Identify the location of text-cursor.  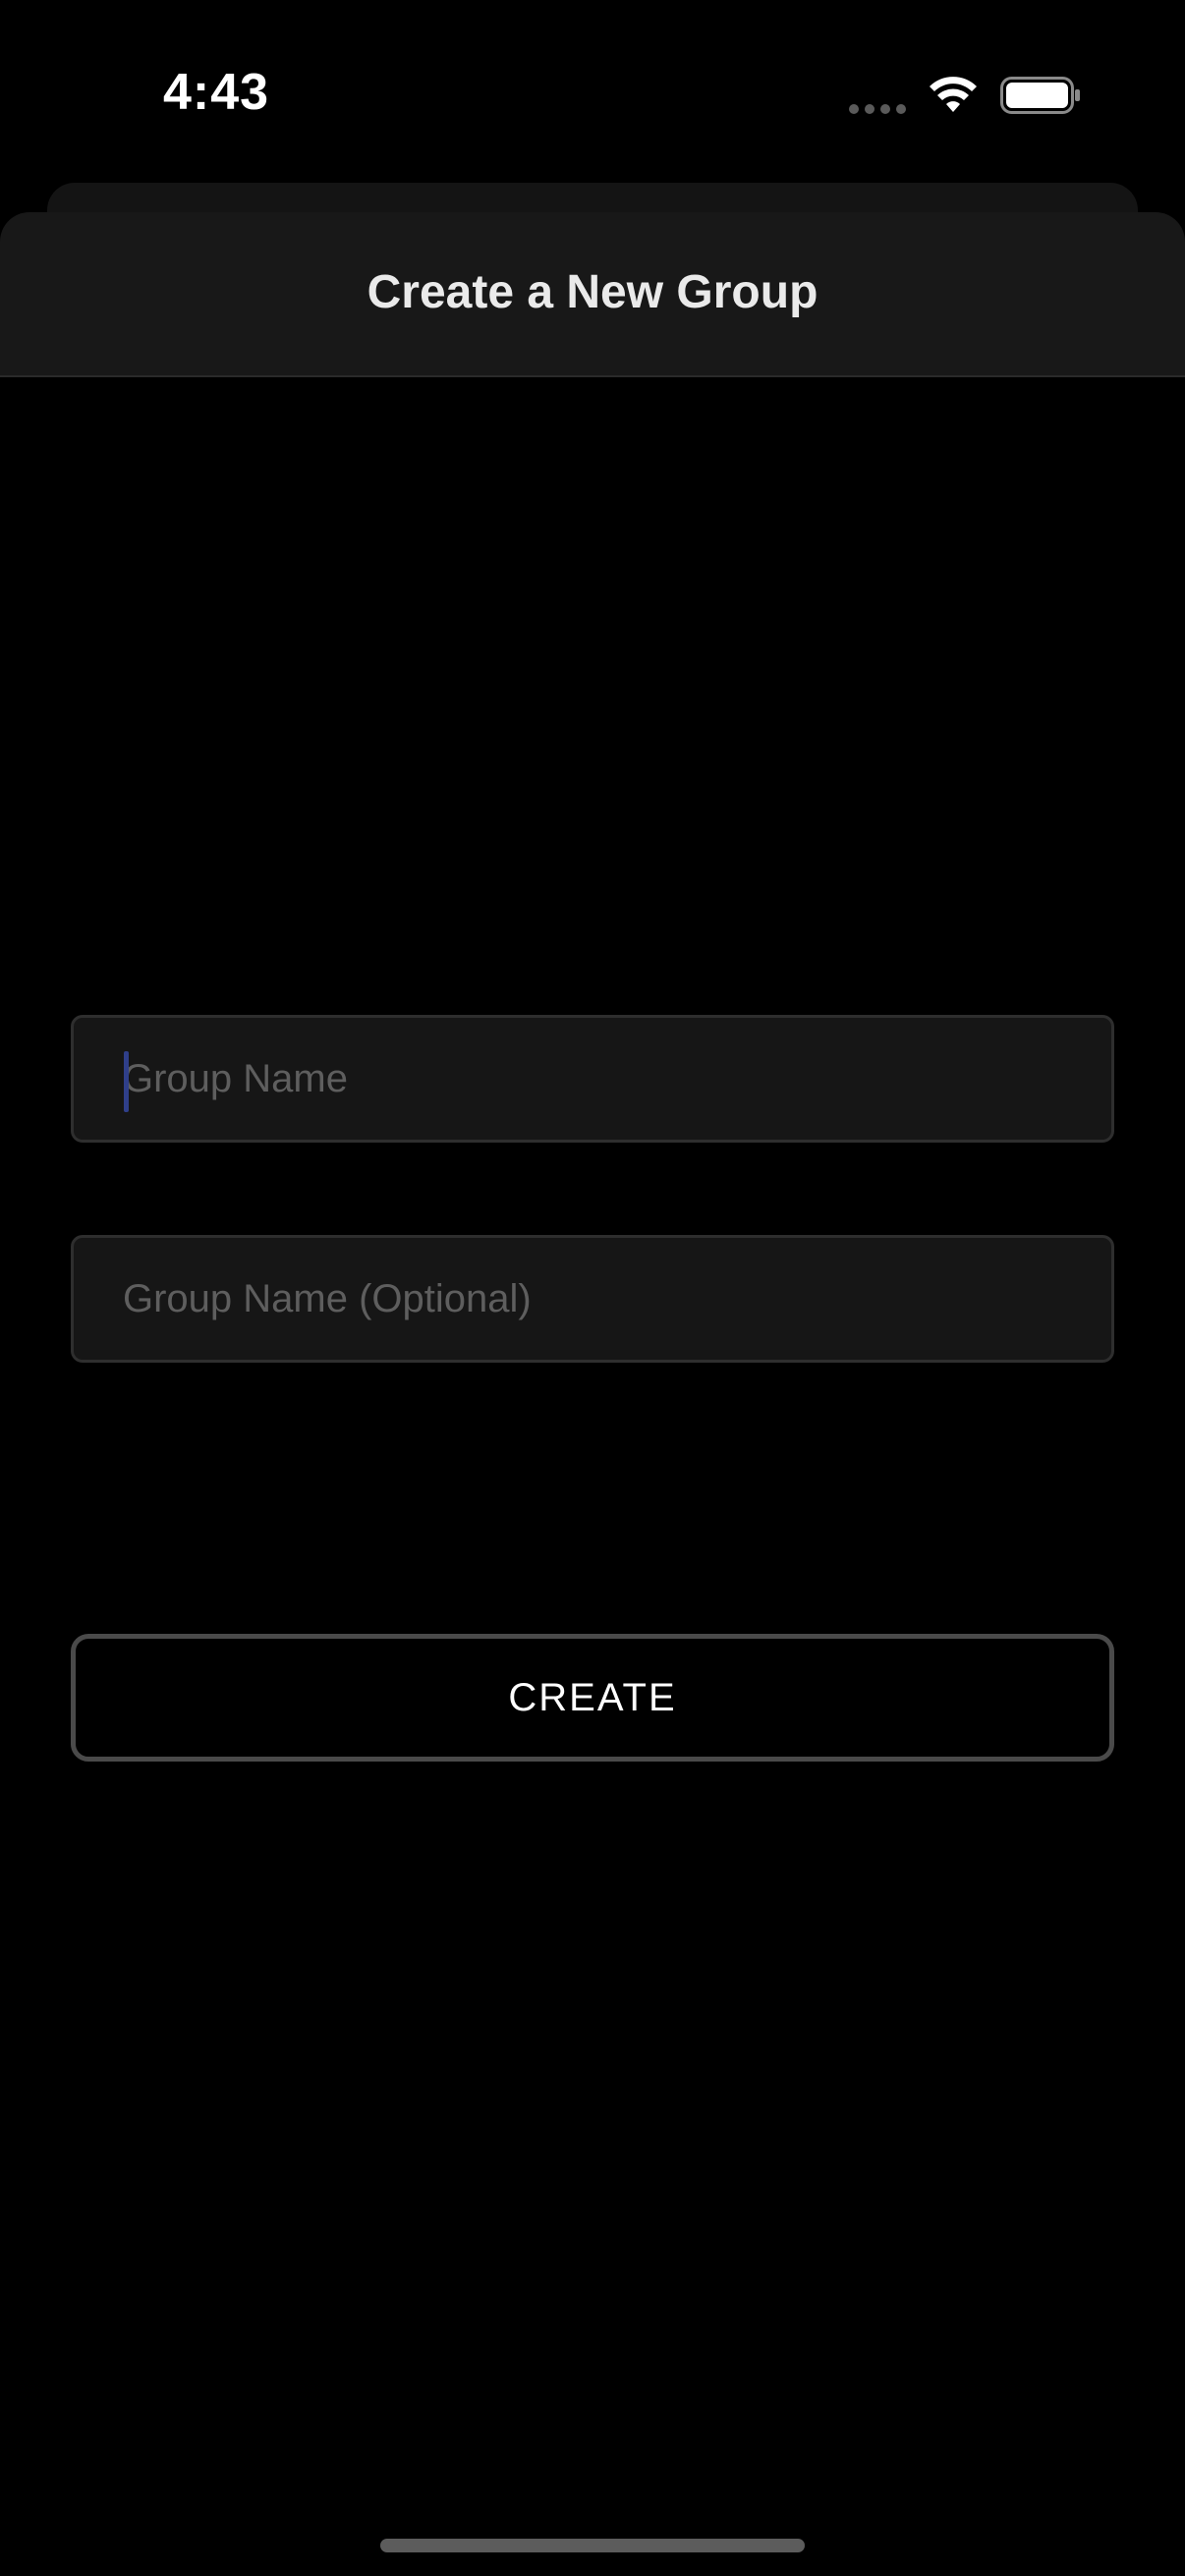
(127, 1081).